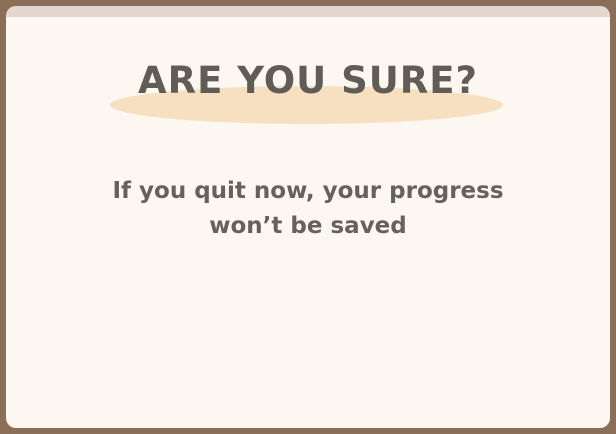 This screenshot has width=616, height=434. What do you see at coordinates (308, 80) in the screenshot?
I see `dialog-title: ARE YOU SURE?` at bounding box center [308, 80].